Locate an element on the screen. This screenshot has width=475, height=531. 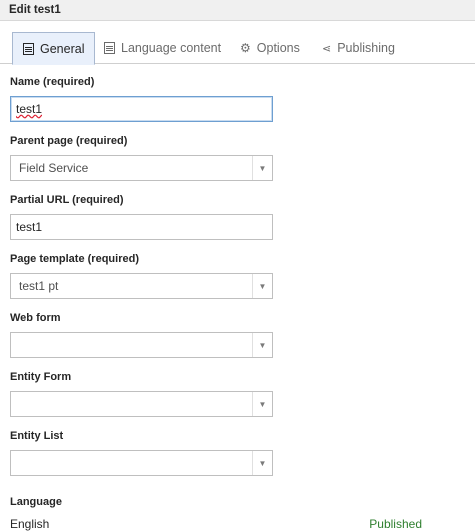
page-template-select: test1 pt ▼ is located at coordinates (141, 286).